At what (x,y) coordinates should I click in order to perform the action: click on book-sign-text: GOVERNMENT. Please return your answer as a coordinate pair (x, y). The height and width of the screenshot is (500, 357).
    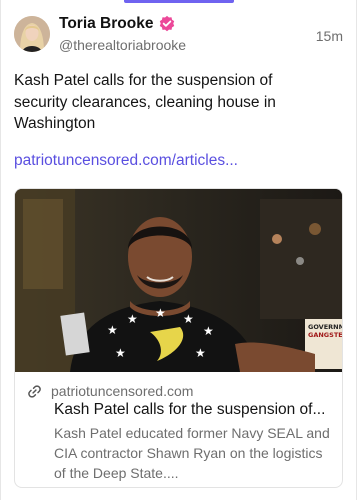
    Looking at the image, I should click on (325, 327).